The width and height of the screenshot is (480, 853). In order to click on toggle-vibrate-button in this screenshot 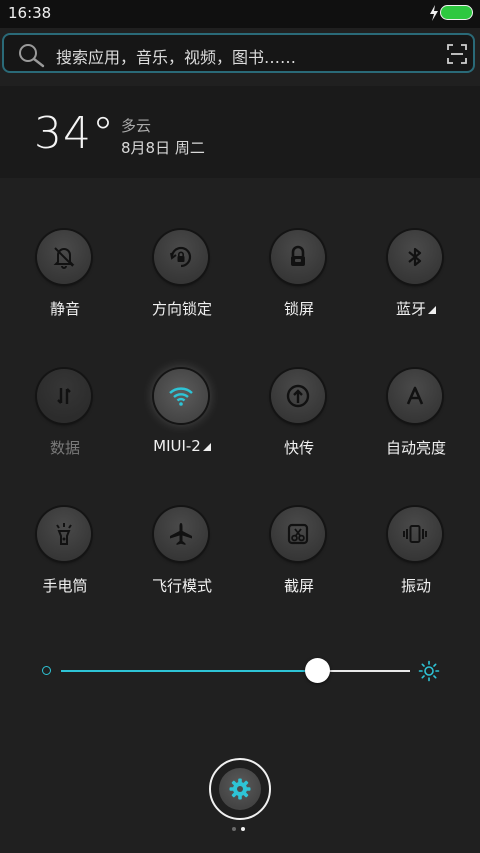, I will do `click(415, 534)`.